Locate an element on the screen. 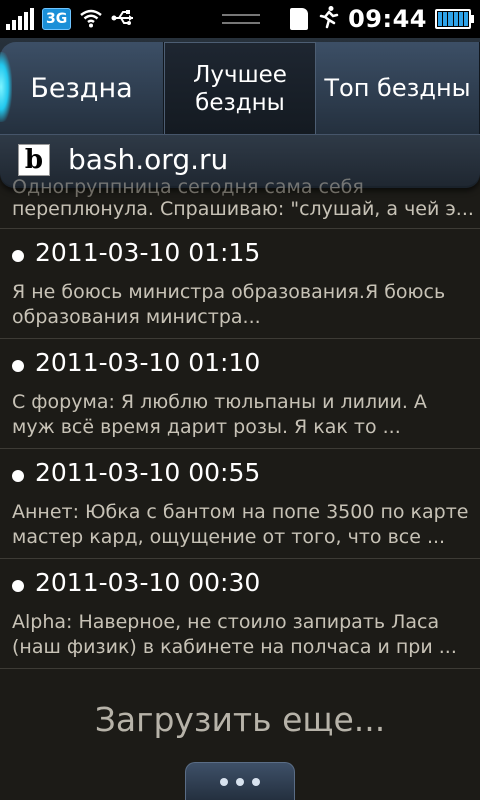  sd-card-icon is located at coordinates (299, 19).